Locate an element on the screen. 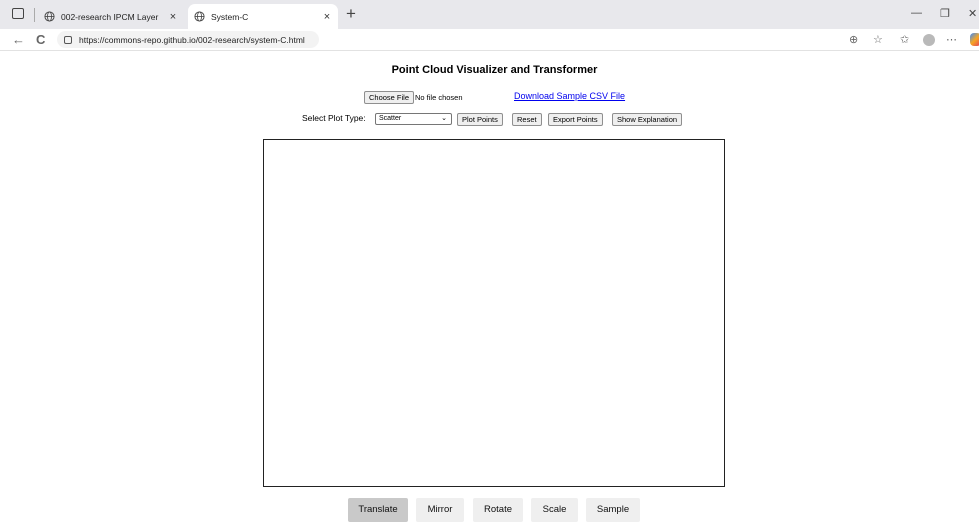 Image resolution: width=979 pixels, height=522 pixels. profile-avatar is located at coordinates (929, 40).